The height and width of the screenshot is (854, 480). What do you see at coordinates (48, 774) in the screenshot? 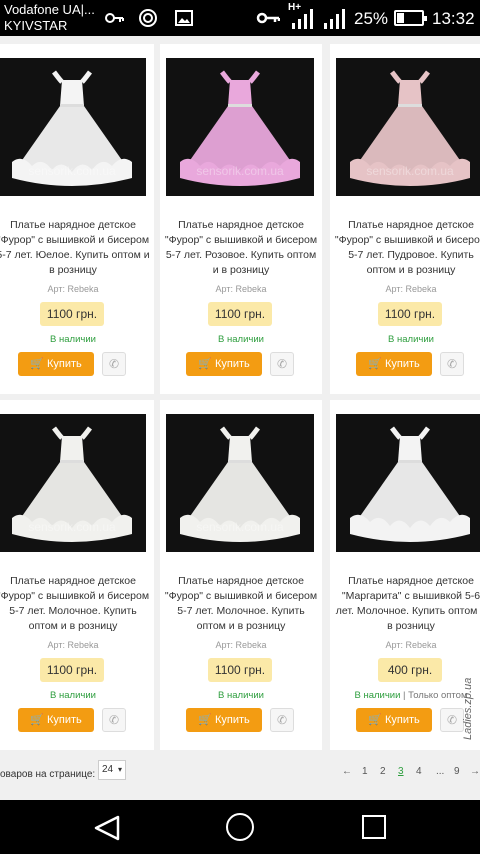
I see `per-page-label: оваров на странице:` at bounding box center [48, 774].